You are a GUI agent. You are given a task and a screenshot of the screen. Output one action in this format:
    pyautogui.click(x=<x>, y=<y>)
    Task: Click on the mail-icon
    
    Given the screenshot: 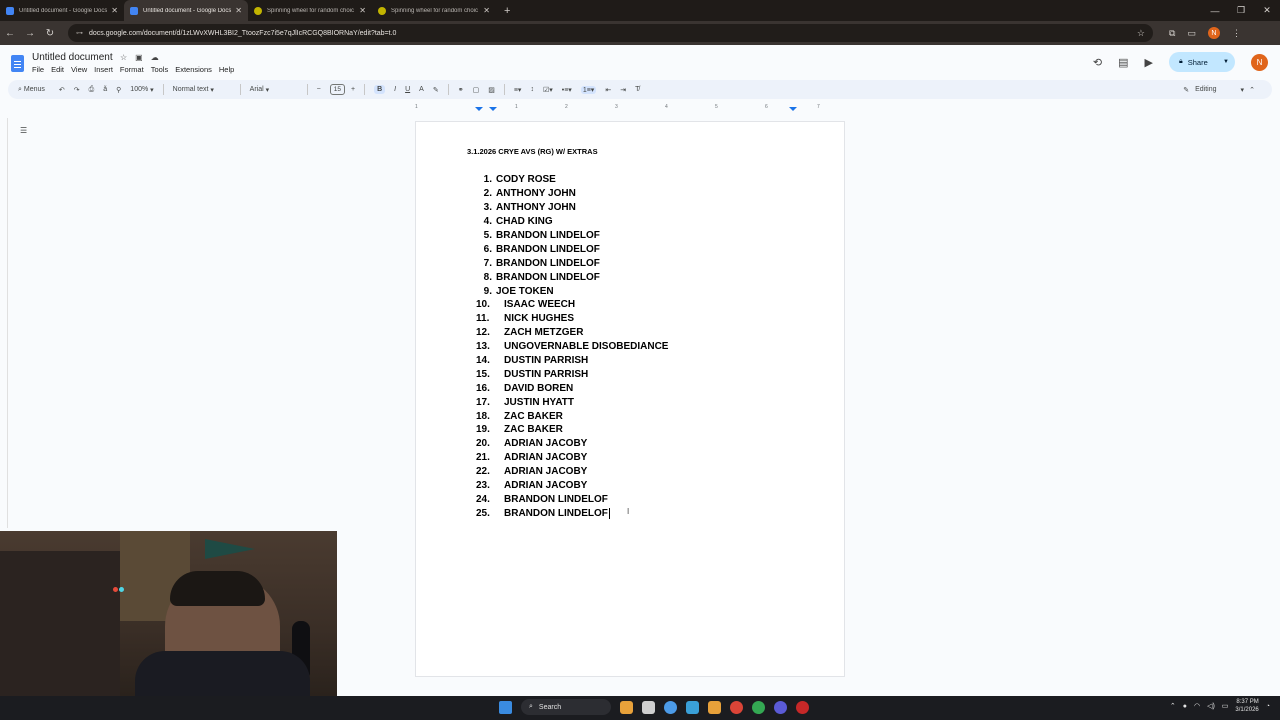 What is the action you would take?
    pyautogui.click(x=692, y=707)
    